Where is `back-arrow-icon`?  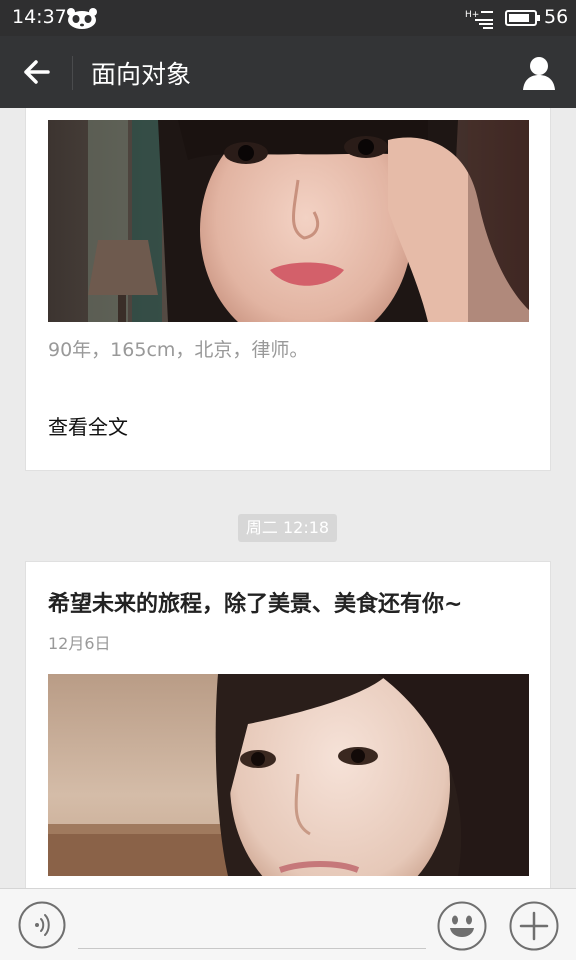
back-arrow-icon is located at coordinates (36, 72).